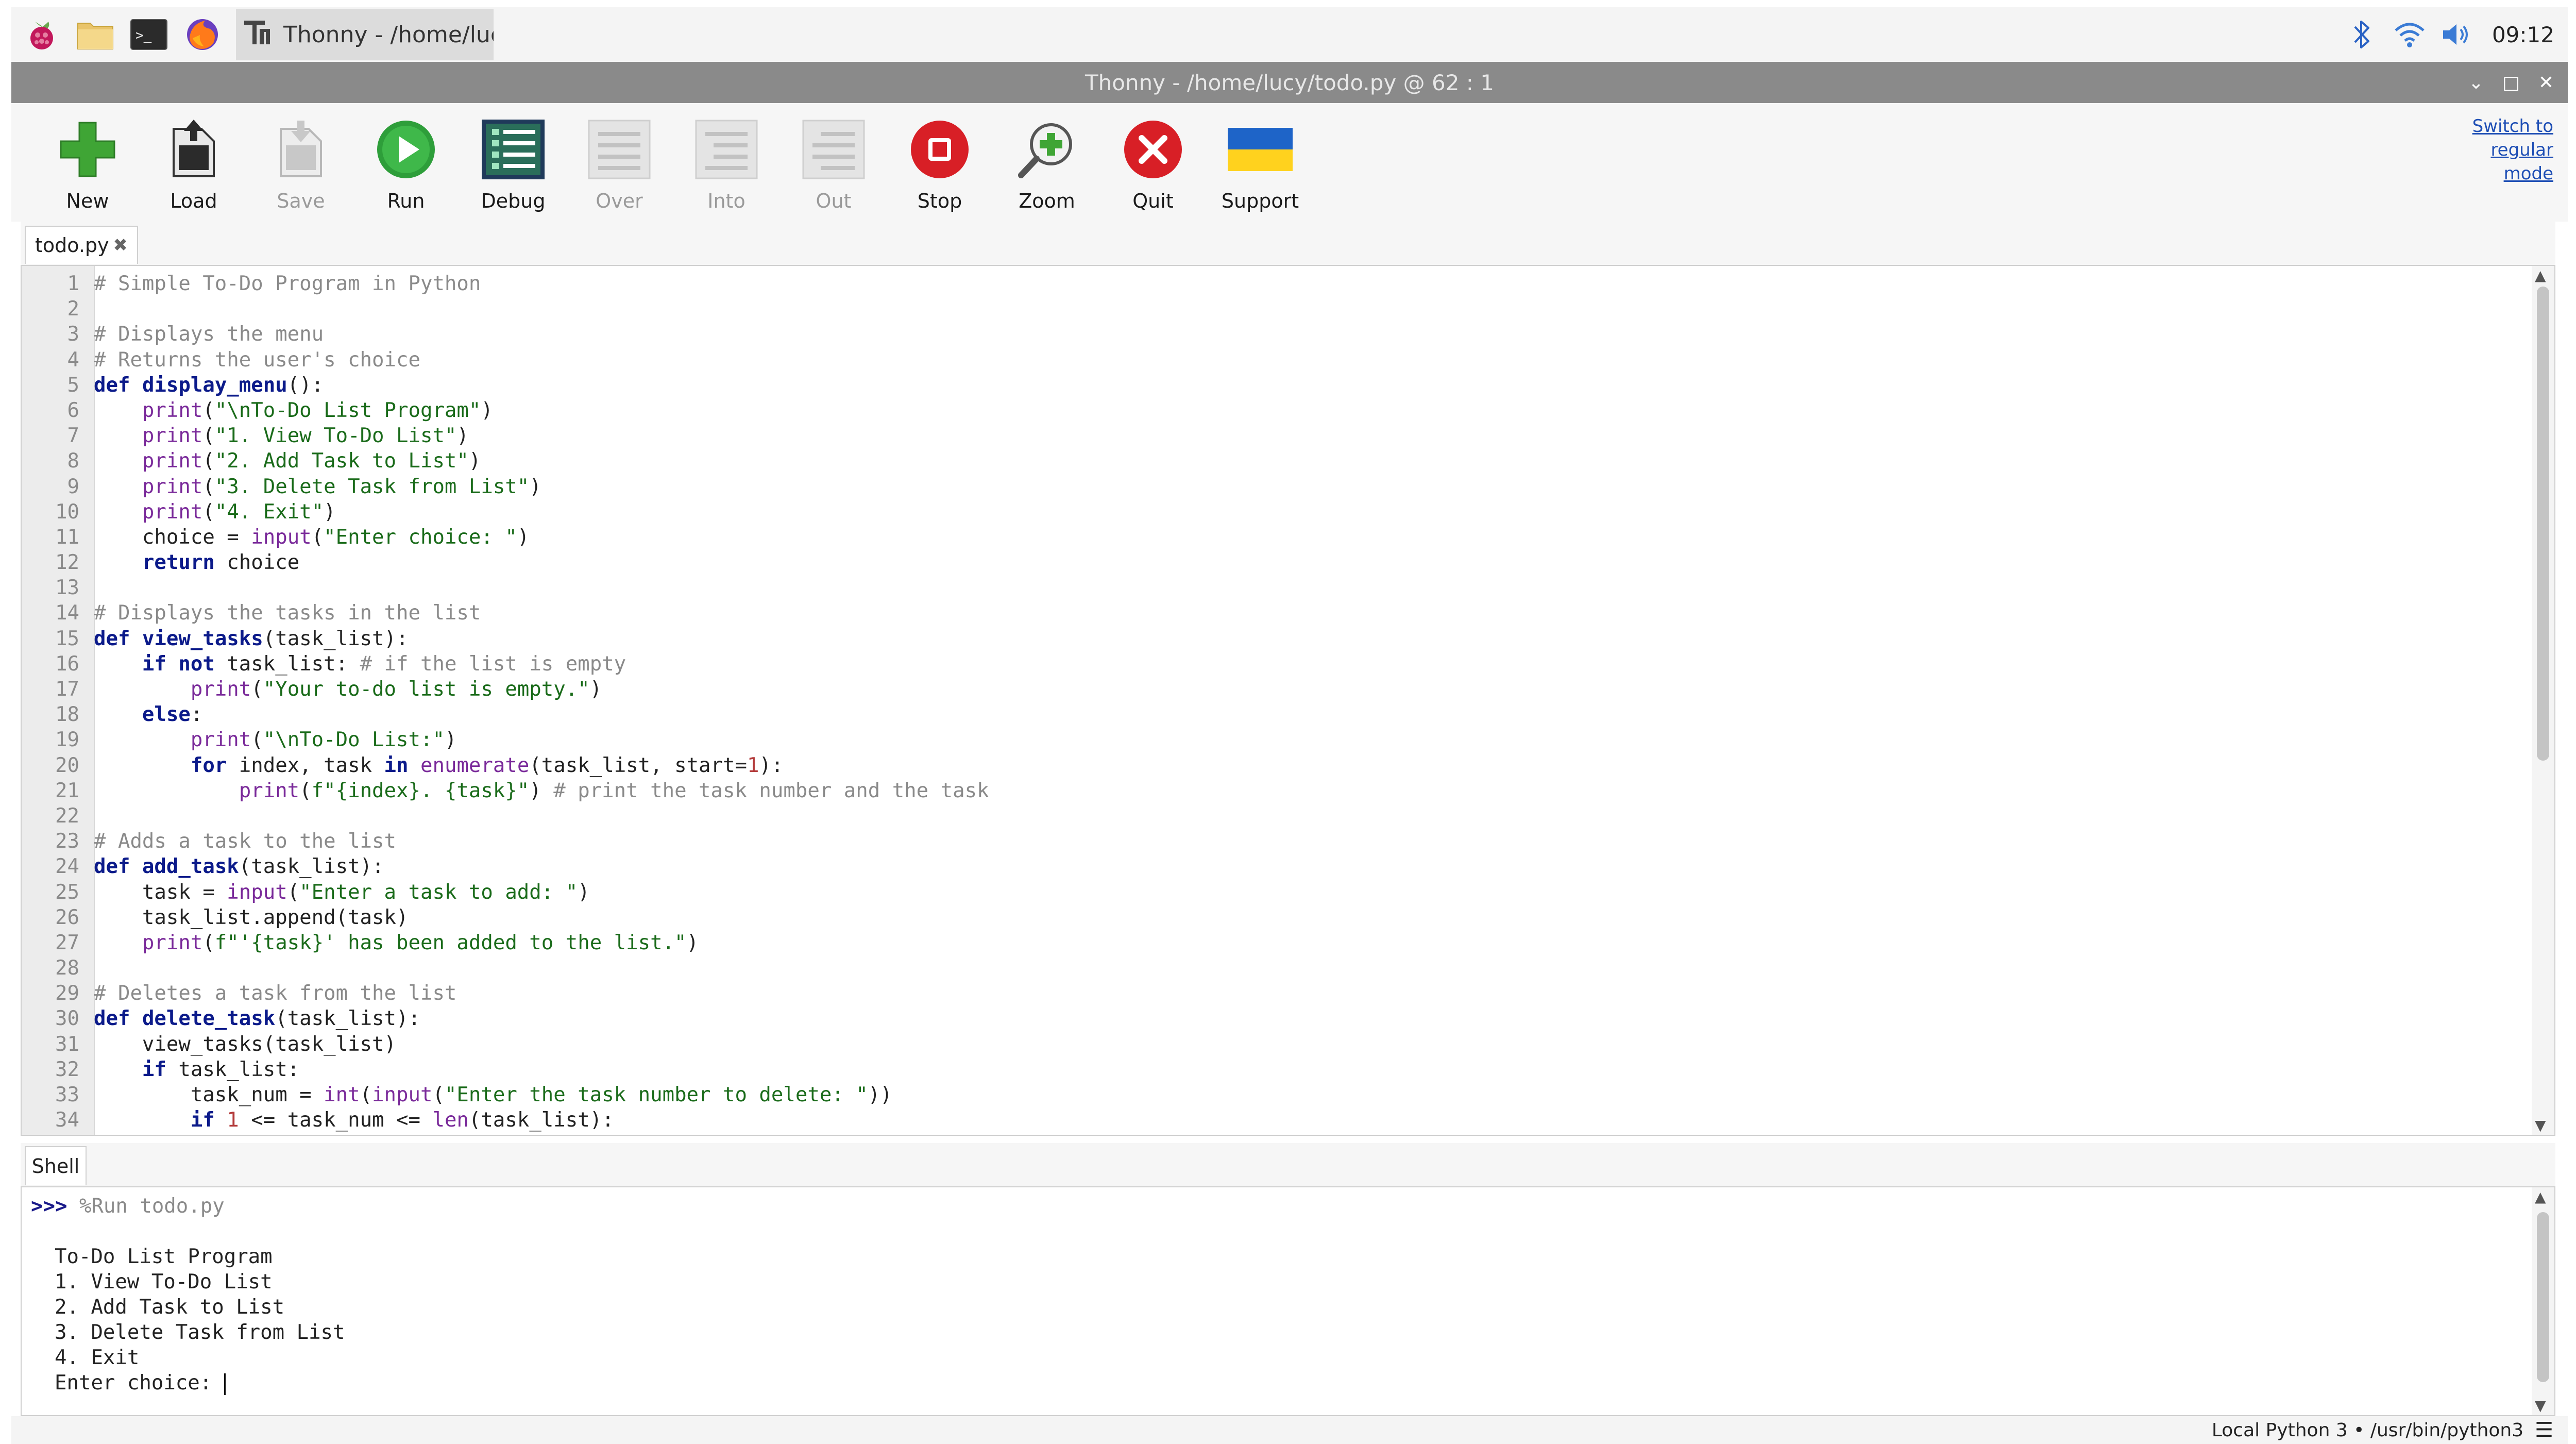  What do you see at coordinates (1295, 309) in the screenshot?
I see `code-line: 2` at bounding box center [1295, 309].